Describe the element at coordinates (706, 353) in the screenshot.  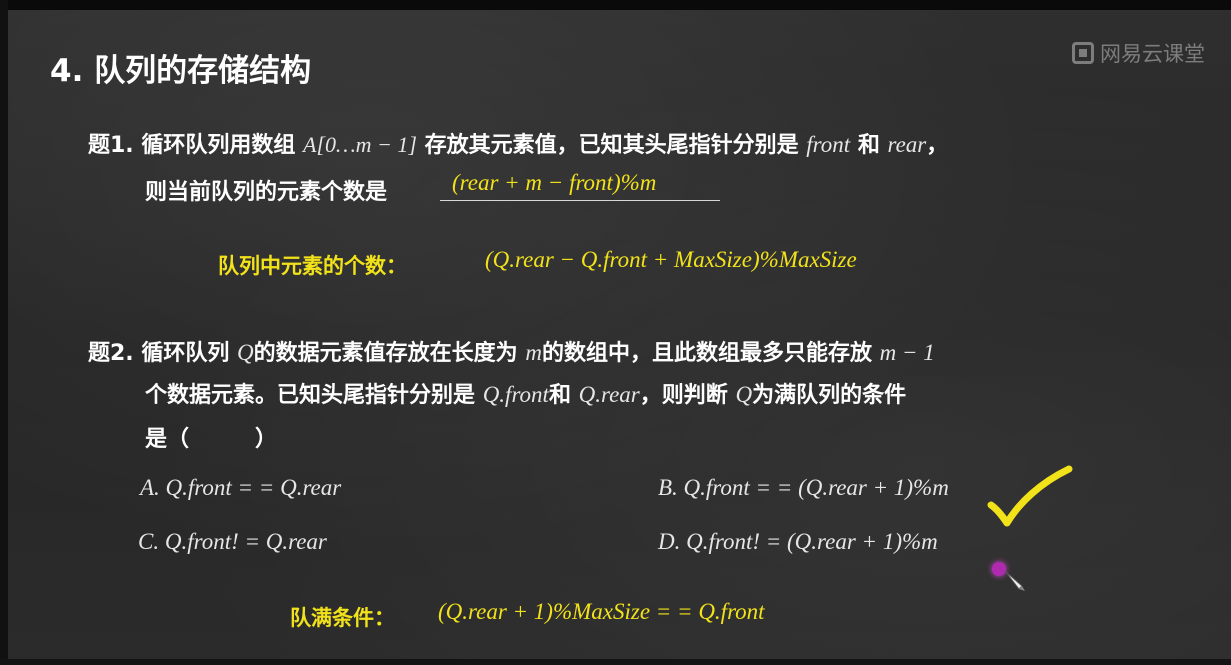
I see `q2-text-c: 的数组中，且此数组最多只能存放` at that location.